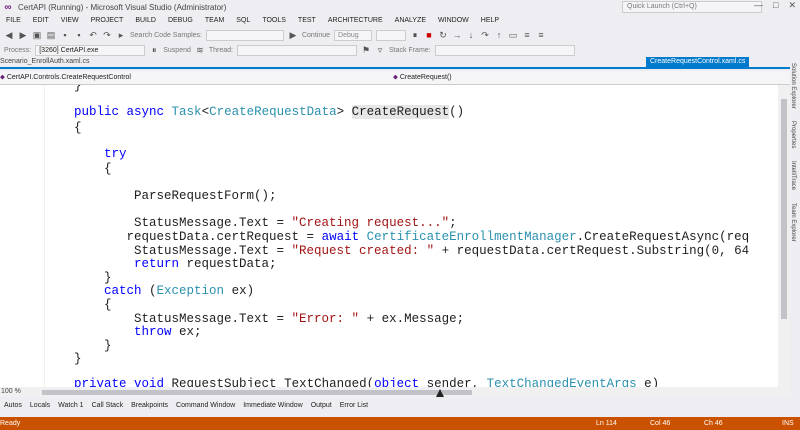  I want to click on status-bar: Ready Ln 114 Col 46 Ch 46 INS, so click(400, 423).